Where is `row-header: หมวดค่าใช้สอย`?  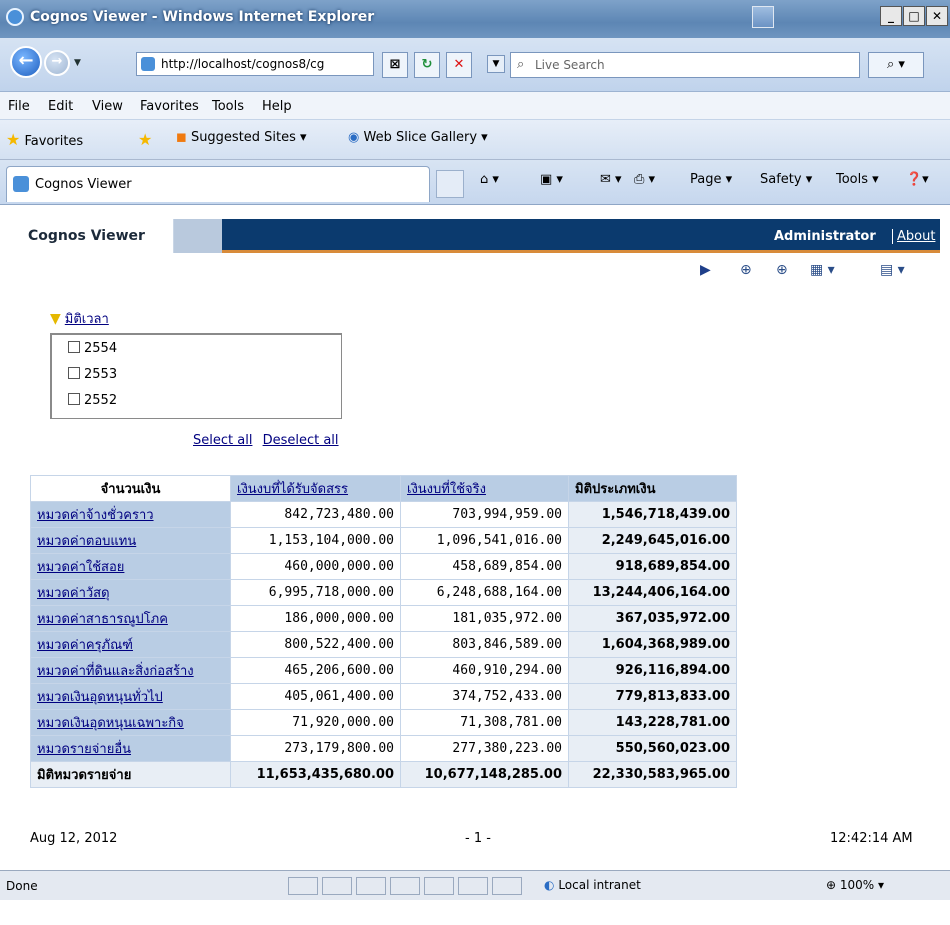 row-header: หมวดค่าใช้สอย is located at coordinates (130, 566).